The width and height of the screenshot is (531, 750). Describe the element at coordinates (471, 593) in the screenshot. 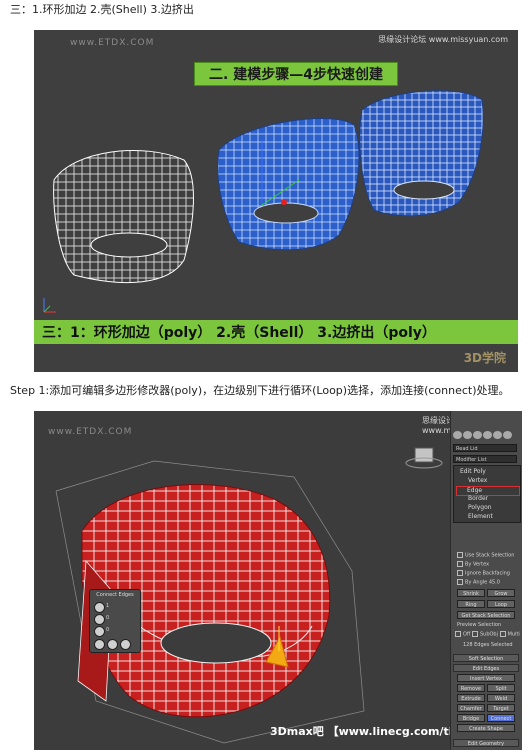

I see `shrink-button: Shrink` at that location.